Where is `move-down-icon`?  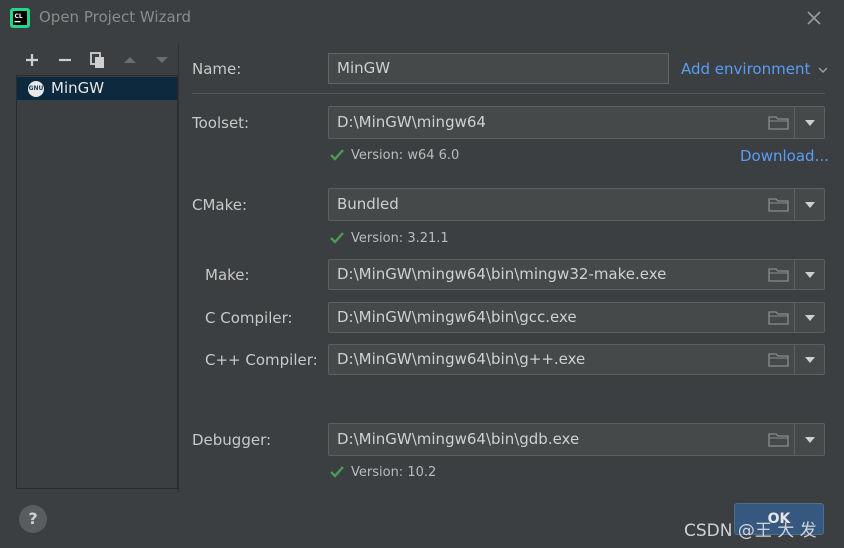 move-down-icon is located at coordinates (162, 60).